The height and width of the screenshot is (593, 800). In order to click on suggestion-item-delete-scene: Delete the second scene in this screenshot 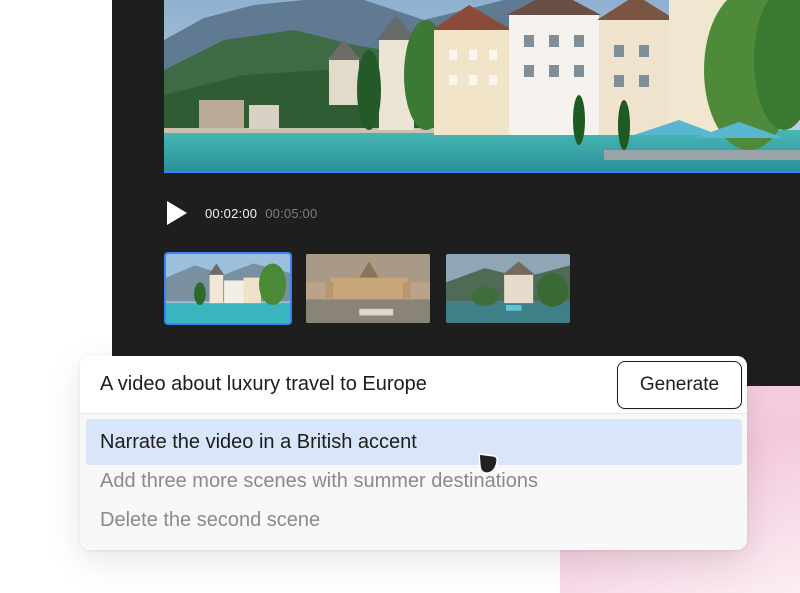, I will do `click(414, 520)`.